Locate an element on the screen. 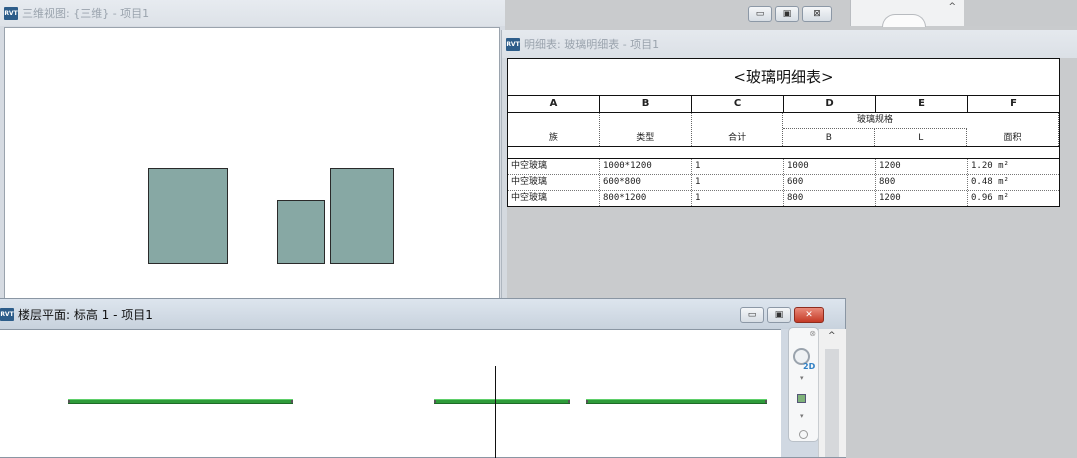 The image size is (1077, 458). cell-type: 800*1200 is located at coordinates (646, 198).